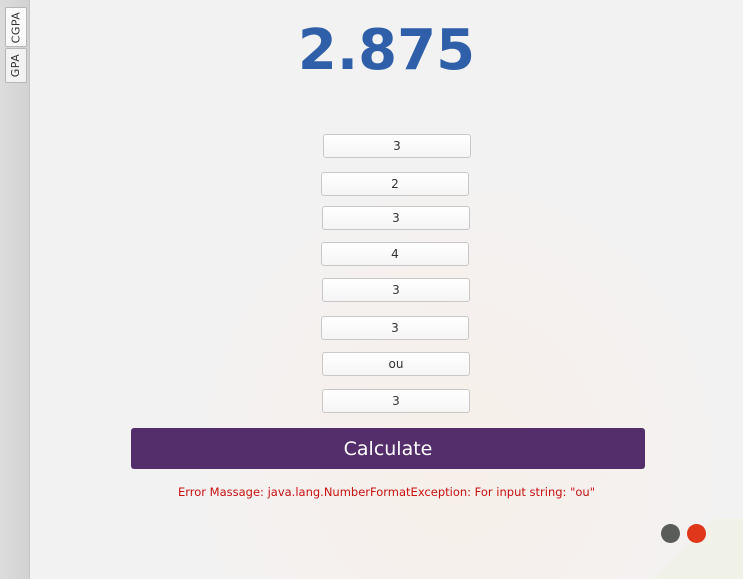 The image size is (743, 579). I want to click on tab-gpa-label: GPA, so click(16, 65).